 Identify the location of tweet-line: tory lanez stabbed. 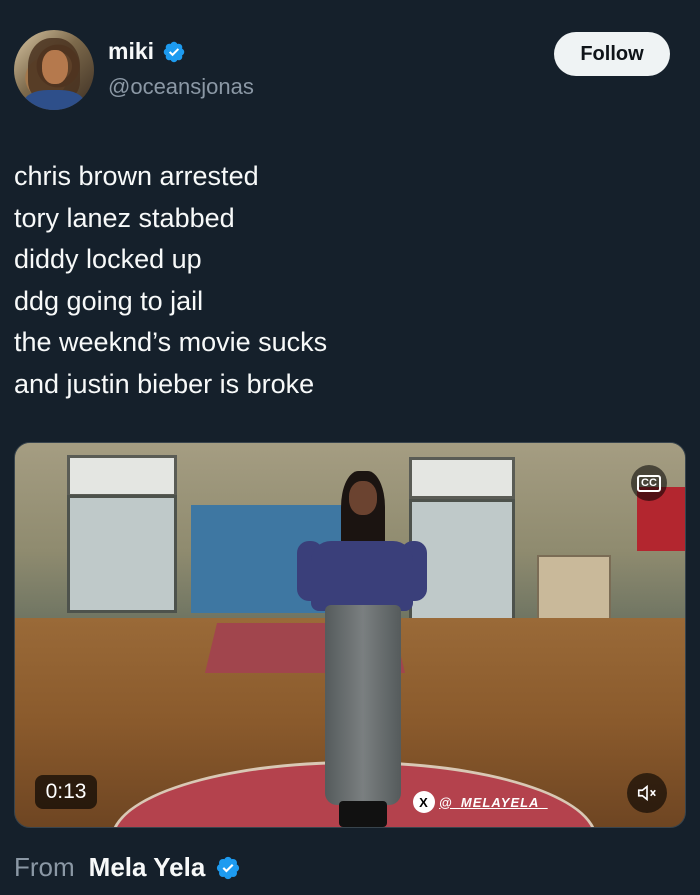
(124, 217).